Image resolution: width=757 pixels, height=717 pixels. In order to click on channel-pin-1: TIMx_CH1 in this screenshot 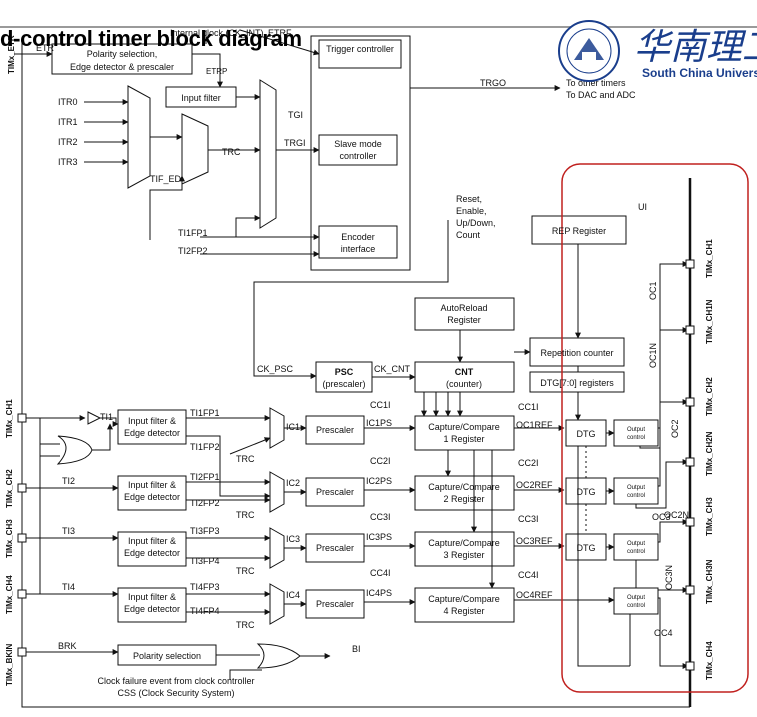, I will do `click(9, 418)`.